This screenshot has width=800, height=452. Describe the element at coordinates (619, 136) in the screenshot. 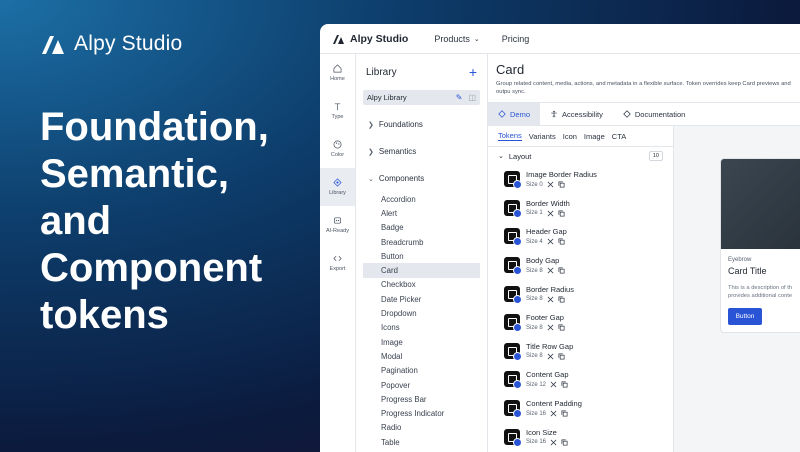

I see `subtab-cta: CTA` at that location.